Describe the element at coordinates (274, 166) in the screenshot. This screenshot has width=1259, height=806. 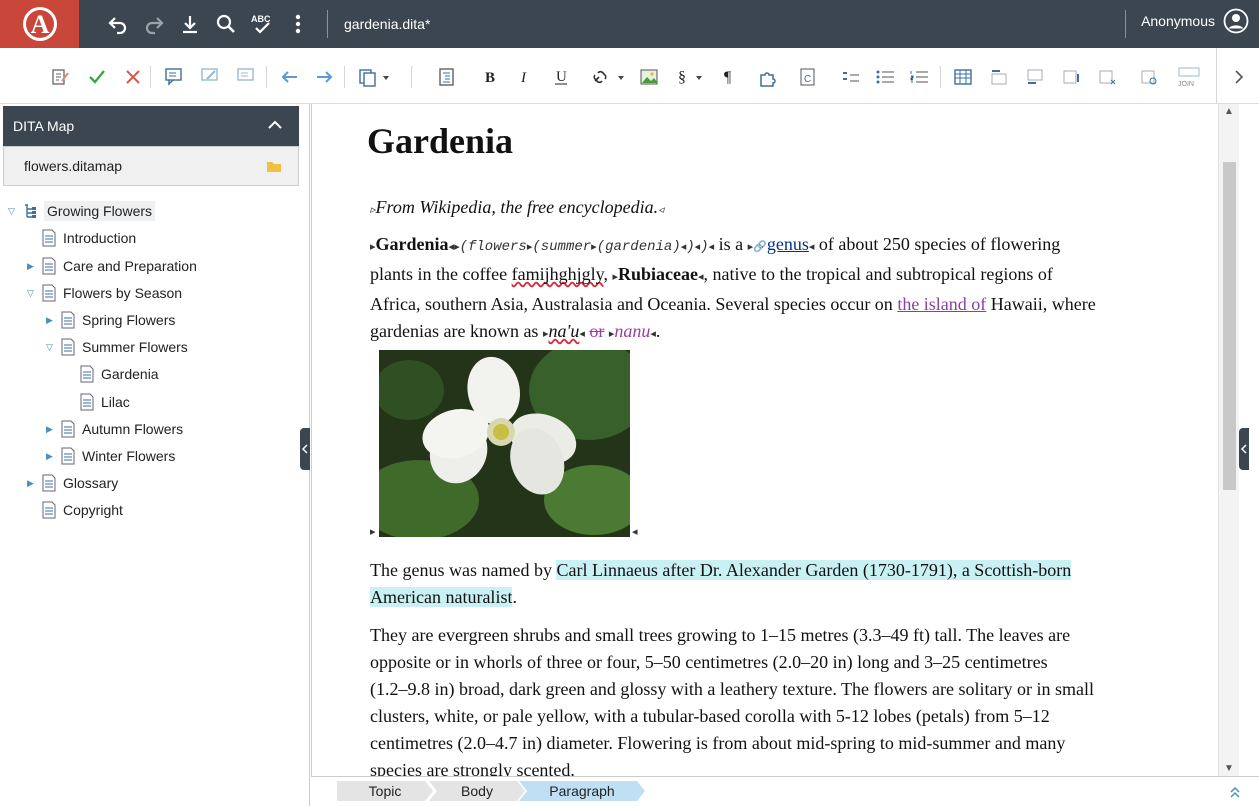
I see `folder-icon` at that location.